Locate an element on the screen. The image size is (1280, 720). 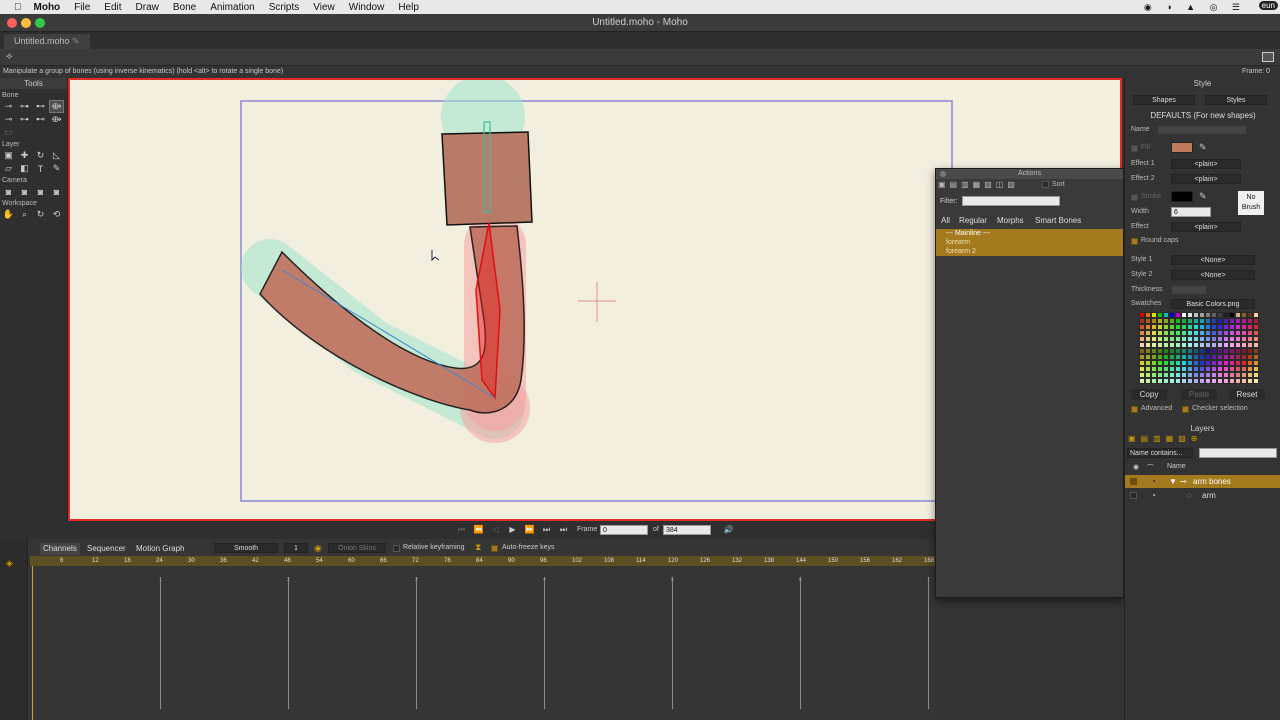
fill-checkbox is located at coordinates (1134, 148).